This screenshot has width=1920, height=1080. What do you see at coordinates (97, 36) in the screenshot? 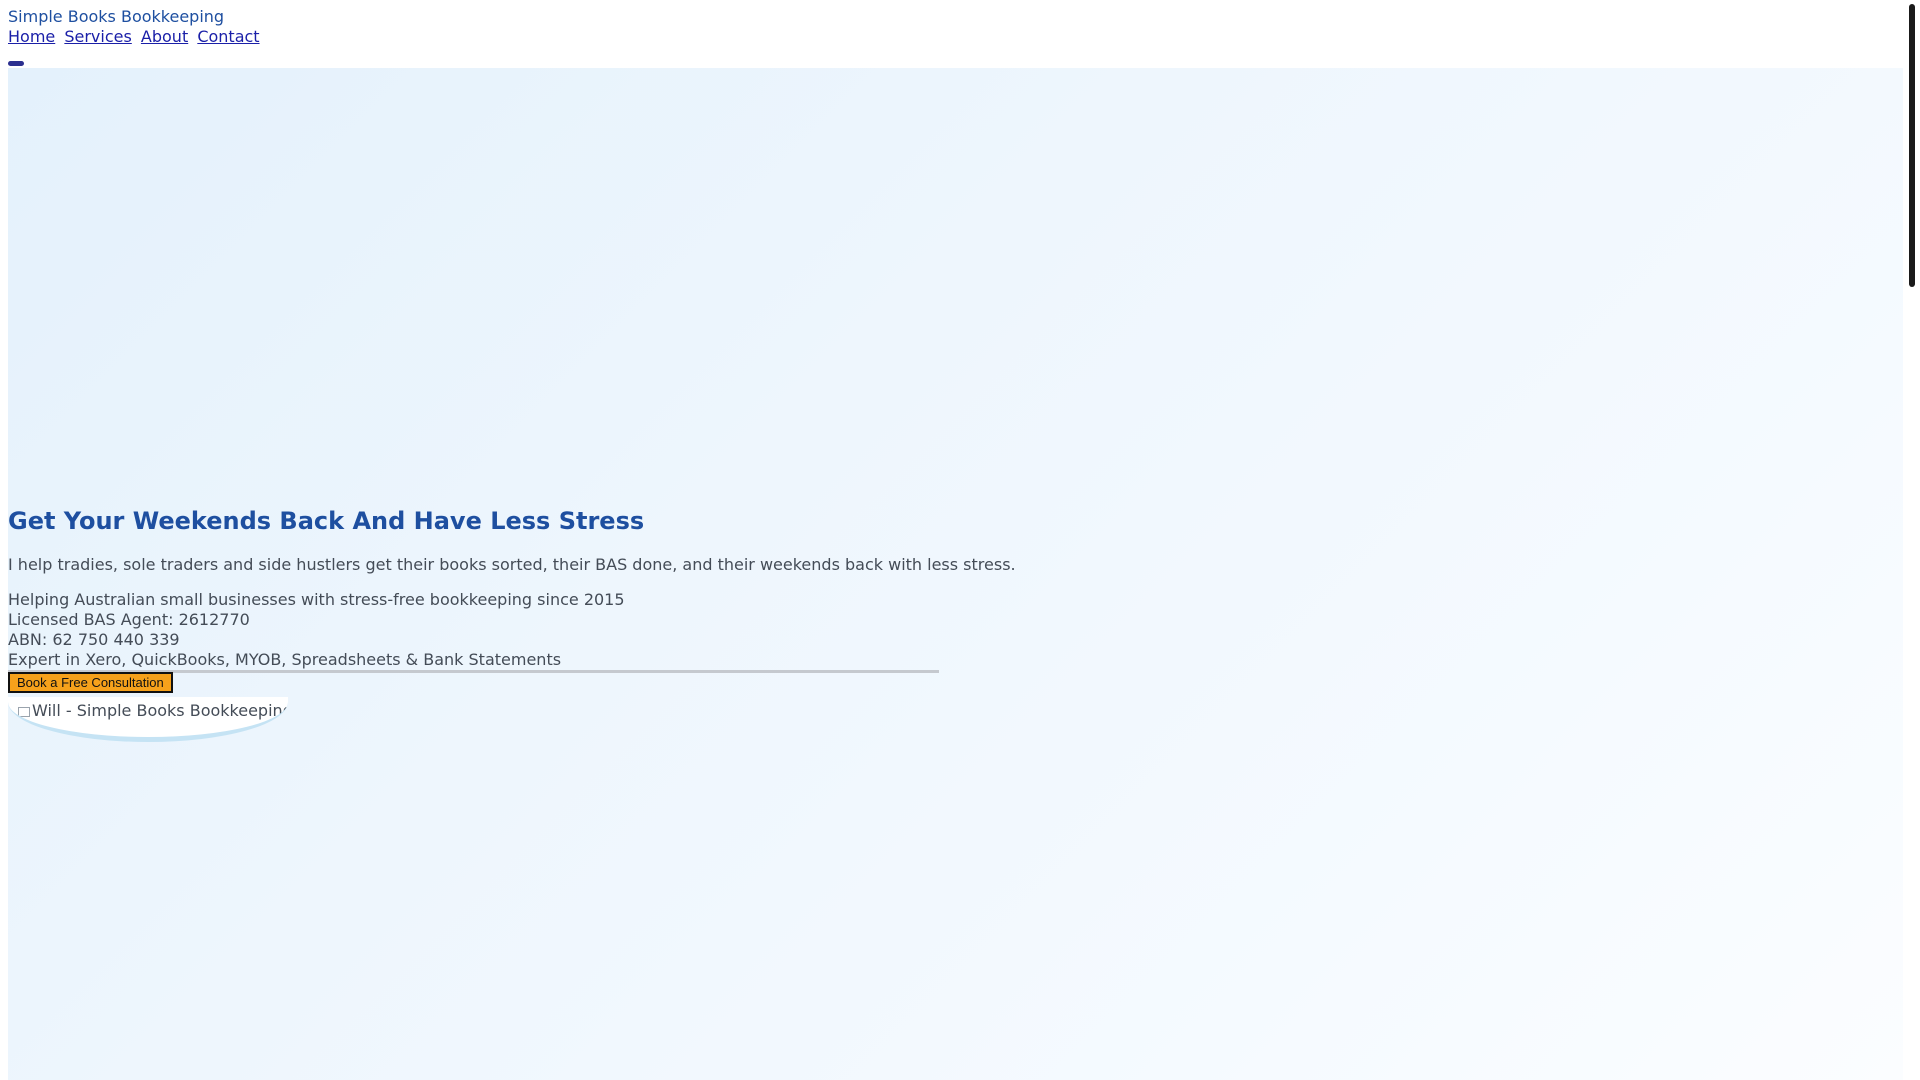
I see `nav-services-link: Services` at bounding box center [97, 36].